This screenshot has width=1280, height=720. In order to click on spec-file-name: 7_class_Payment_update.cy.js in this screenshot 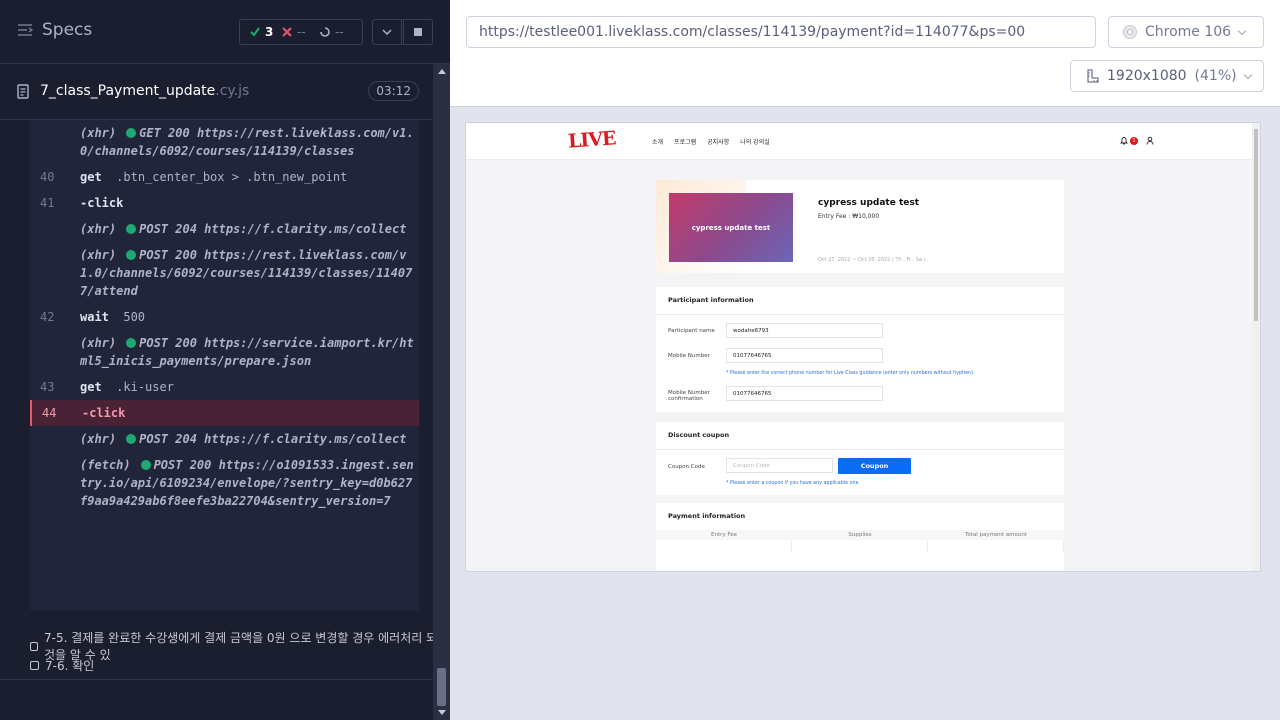, I will do `click(144, 91)`.